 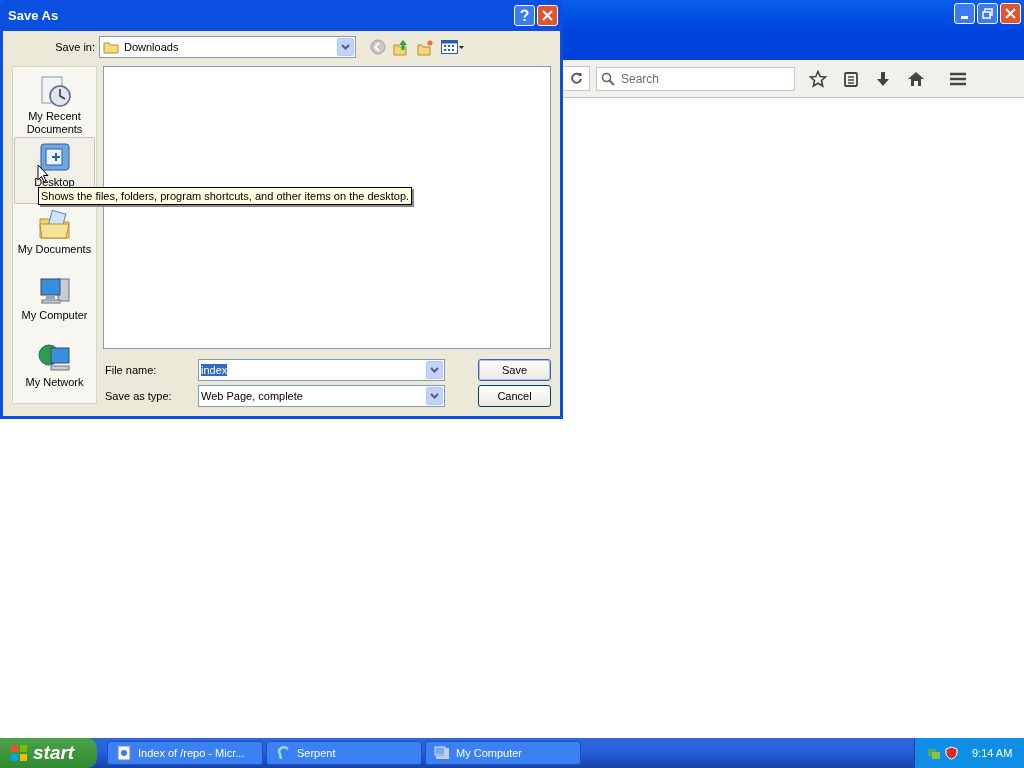 I want to click on views-menu-button, so click(x=452, y=47).